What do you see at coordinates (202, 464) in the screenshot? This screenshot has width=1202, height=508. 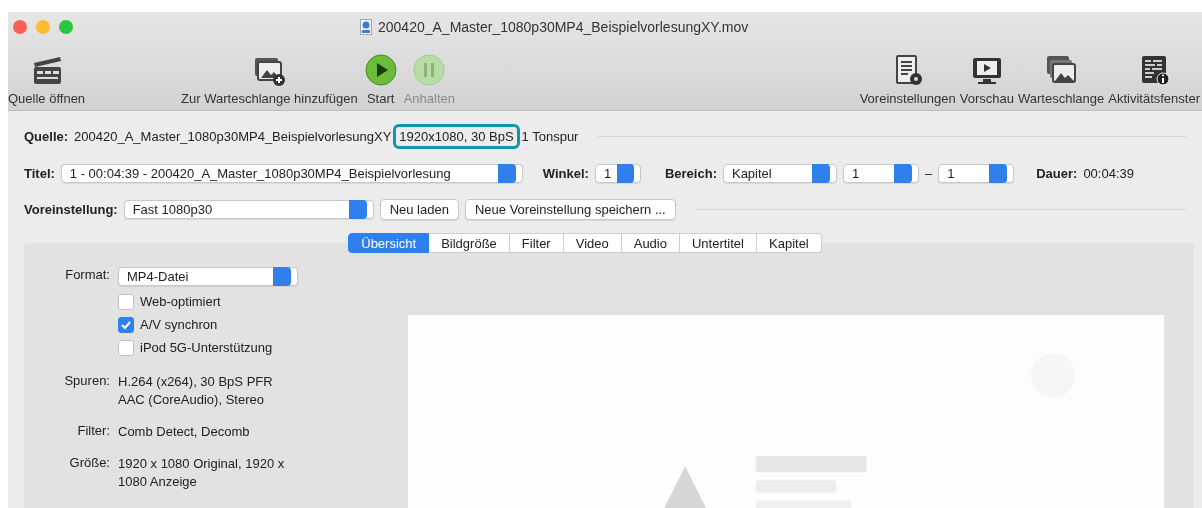 I see `summary-value: 1920 x 1080 Original, 1920 x` at bounding box center [202, 464].